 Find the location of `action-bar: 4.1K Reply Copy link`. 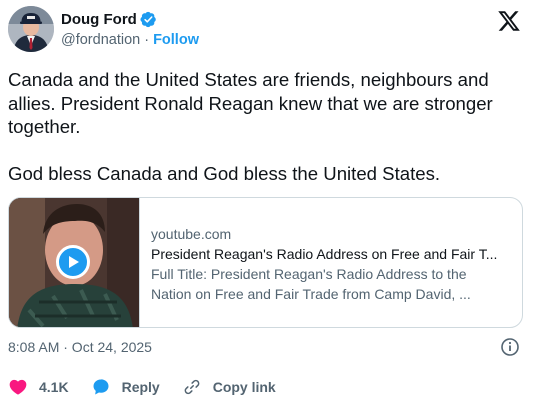

action-bar: 4.1K Reply Copy link is located at coordinates (153, 387).